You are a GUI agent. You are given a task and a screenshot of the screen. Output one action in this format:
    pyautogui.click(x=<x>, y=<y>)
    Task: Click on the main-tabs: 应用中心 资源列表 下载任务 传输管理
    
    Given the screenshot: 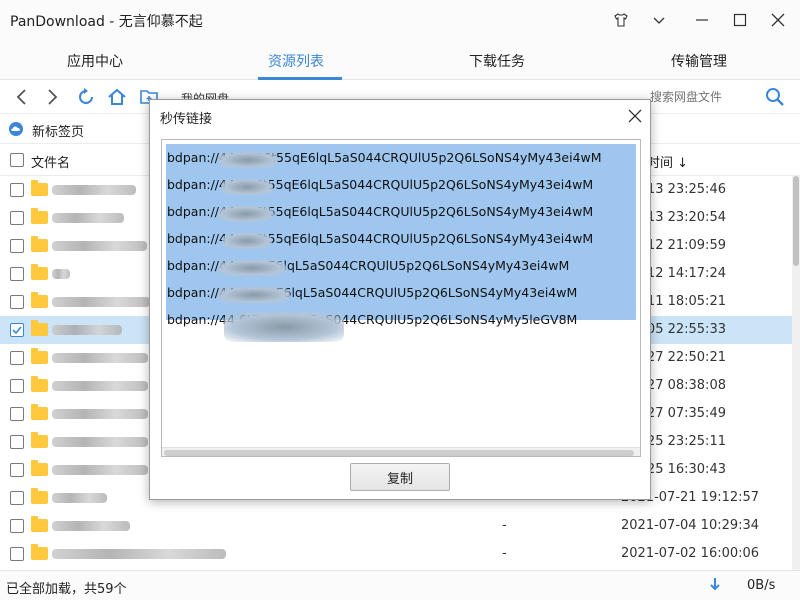 What is the action you would take?
    pyautogui.click(x=400, y=60)
    